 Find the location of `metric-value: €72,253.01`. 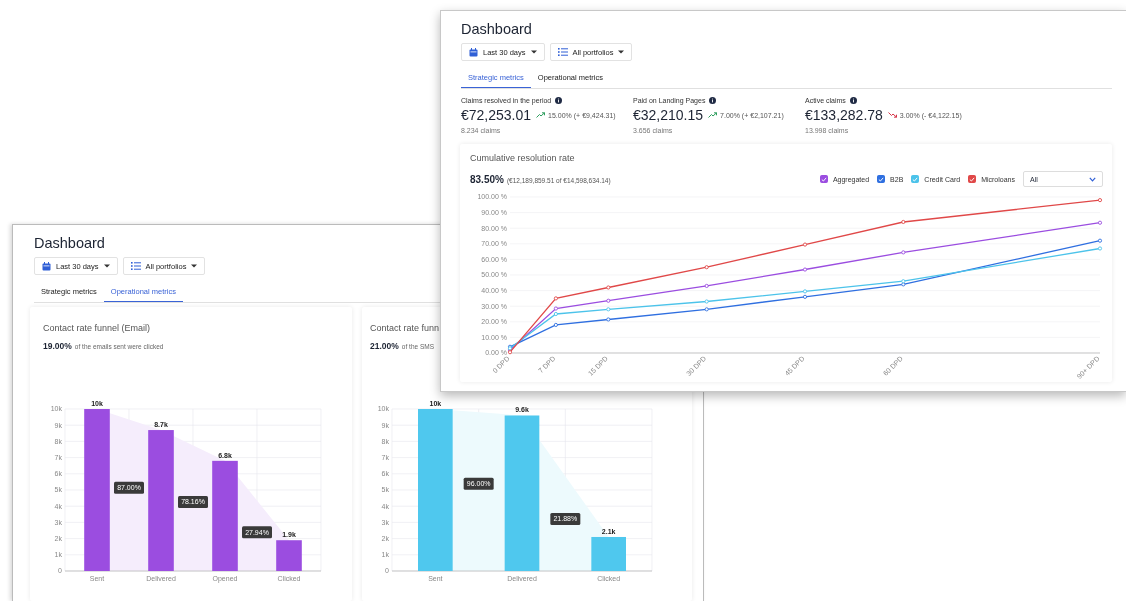

metric-value: €72,253.01 is located at coordinates (496, 115).